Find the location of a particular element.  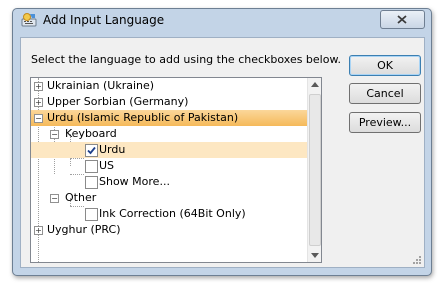

urdu-checkbox is located at coordinates (91, 150).